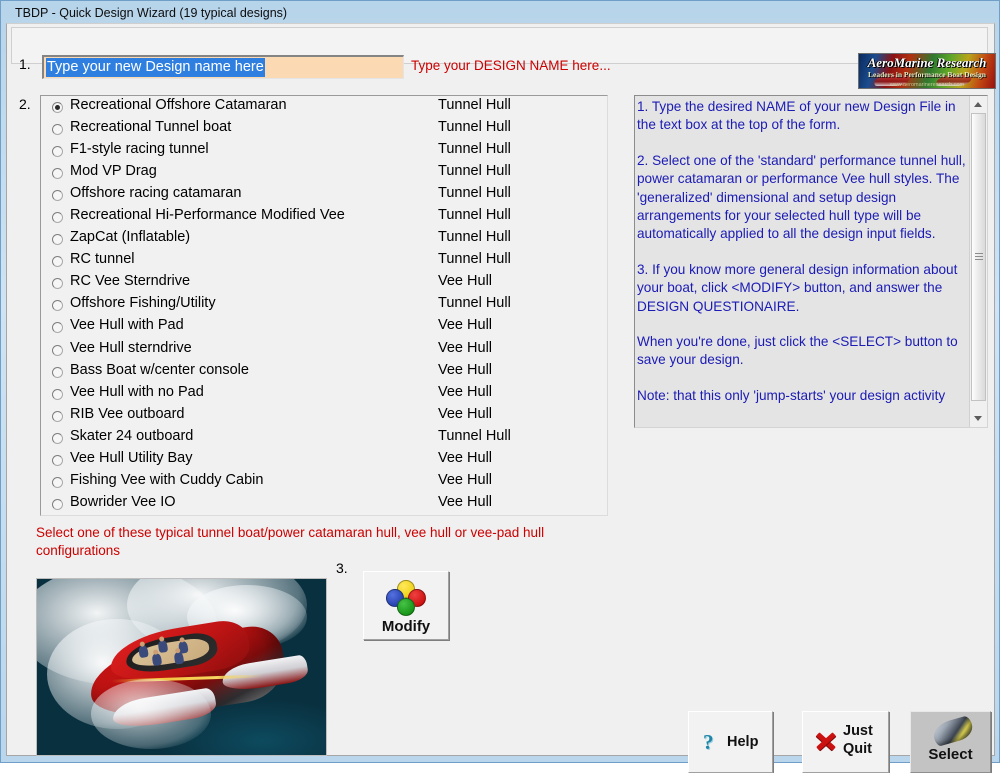 Image resolution: width=1000 pixels, height=773 pixels. What do you see at coordinates (324, 129) in the screenshot?
I see `design-option-row: Recreational Tunnel boat Tunnel Hull` at bounding box center [324, 129].